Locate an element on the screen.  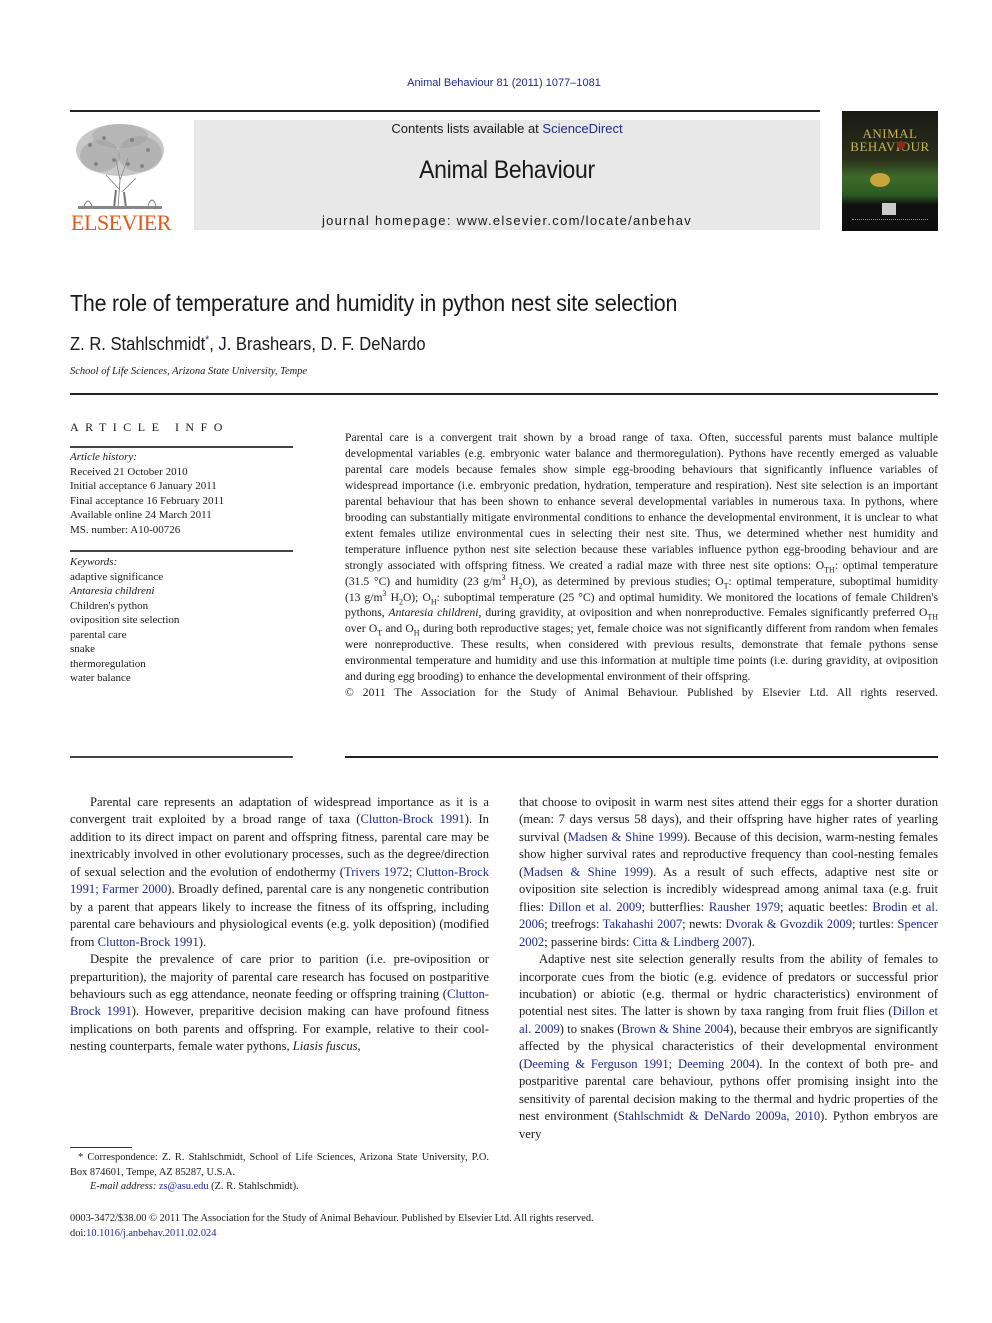
cover-elsevier-badge-icon is located at coordinates (889, 209).